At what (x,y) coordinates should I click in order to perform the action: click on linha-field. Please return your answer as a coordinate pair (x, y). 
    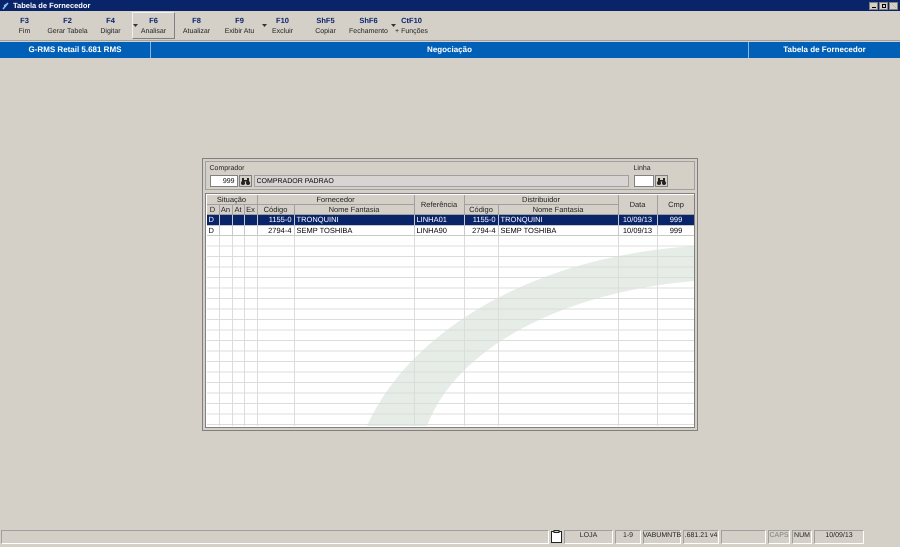
    Looking at the image, I should click on (644, 181).